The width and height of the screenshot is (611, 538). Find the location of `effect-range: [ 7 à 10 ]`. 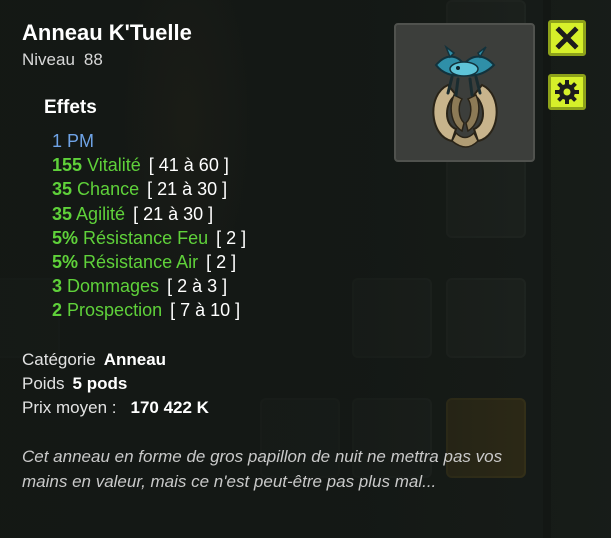

effect-range: [ 7 à 10 ] is located at coordinates (205, 310).